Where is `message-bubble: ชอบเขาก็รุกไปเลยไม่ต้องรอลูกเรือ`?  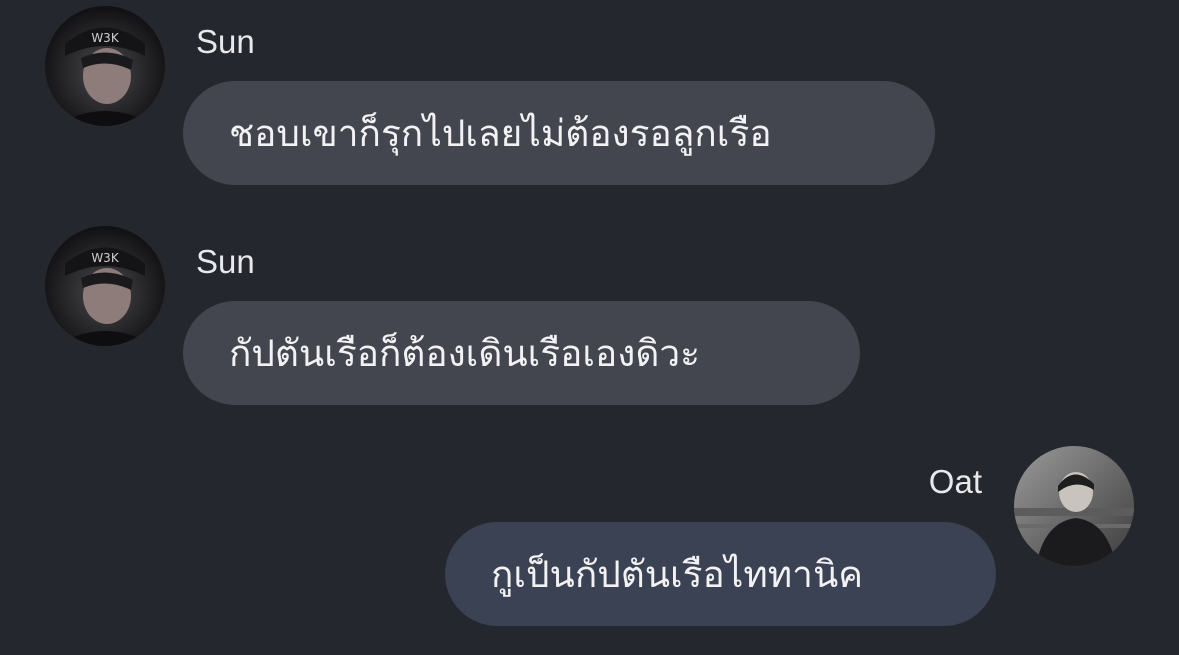 message-bubble: ชอบเขาก็รุกไปเลยไม่ต้องรอลูกเรือ is located at coordinates (559, 133).